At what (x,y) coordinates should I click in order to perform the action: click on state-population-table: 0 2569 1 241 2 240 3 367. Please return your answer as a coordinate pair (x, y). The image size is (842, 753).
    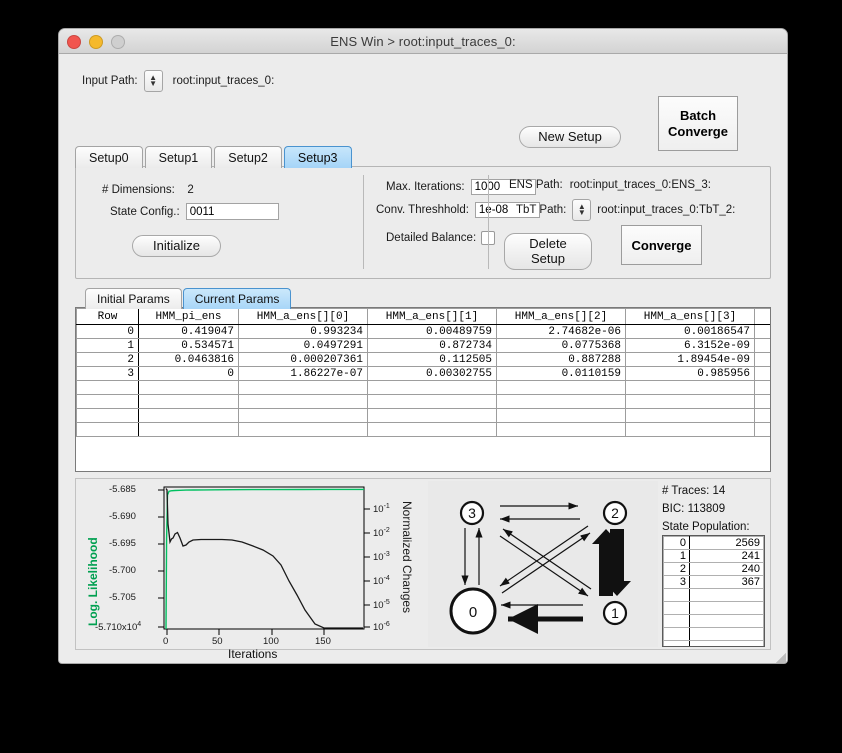
    Looking at the image, I should click on (713, 591).